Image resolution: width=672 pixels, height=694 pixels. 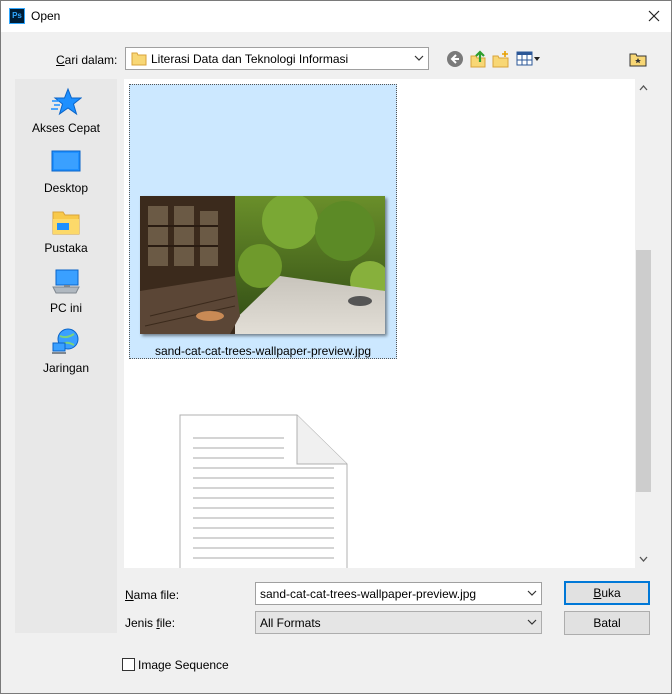 What do you see at coordinates (66, 281) in the screenshot?
I see `this-pc-icon` at bounding box center [66, 281].